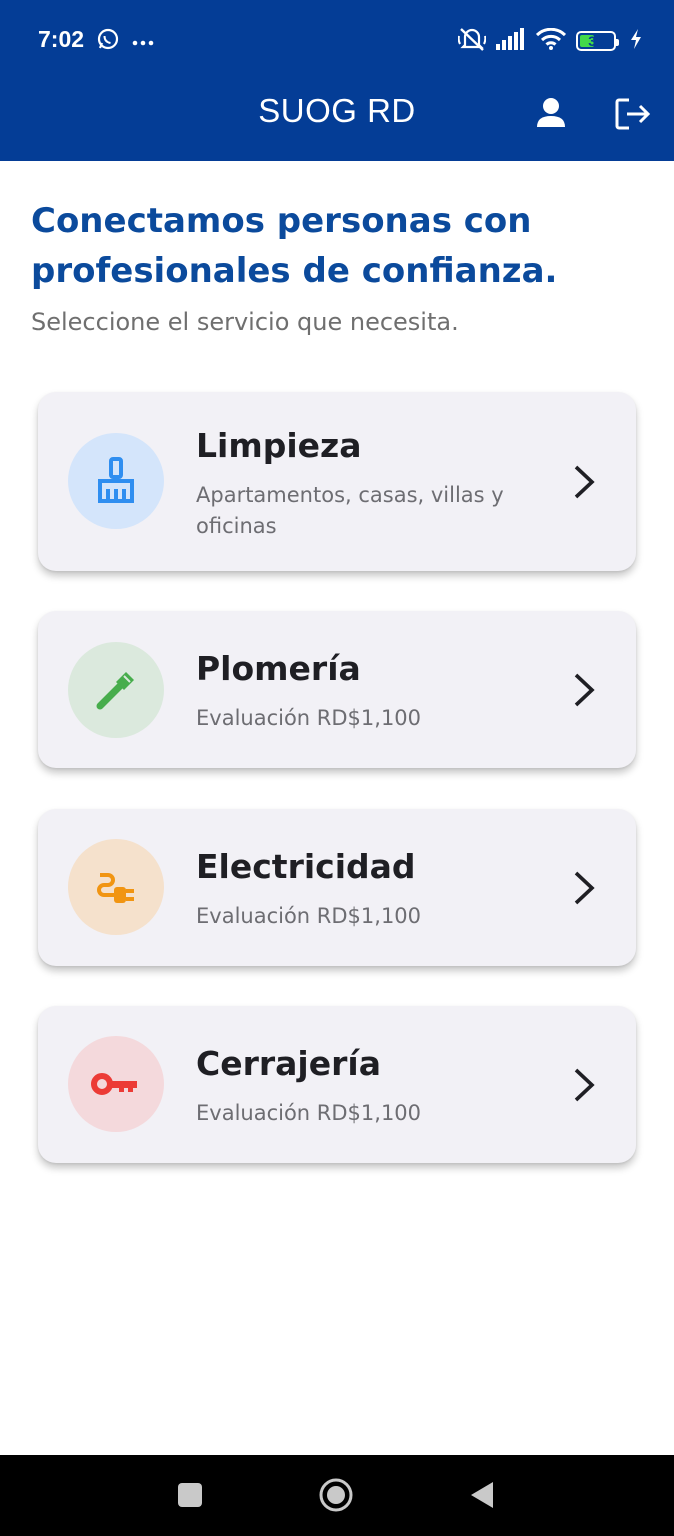  I want to click on app-title: SUOG RD, so click(337, 110).